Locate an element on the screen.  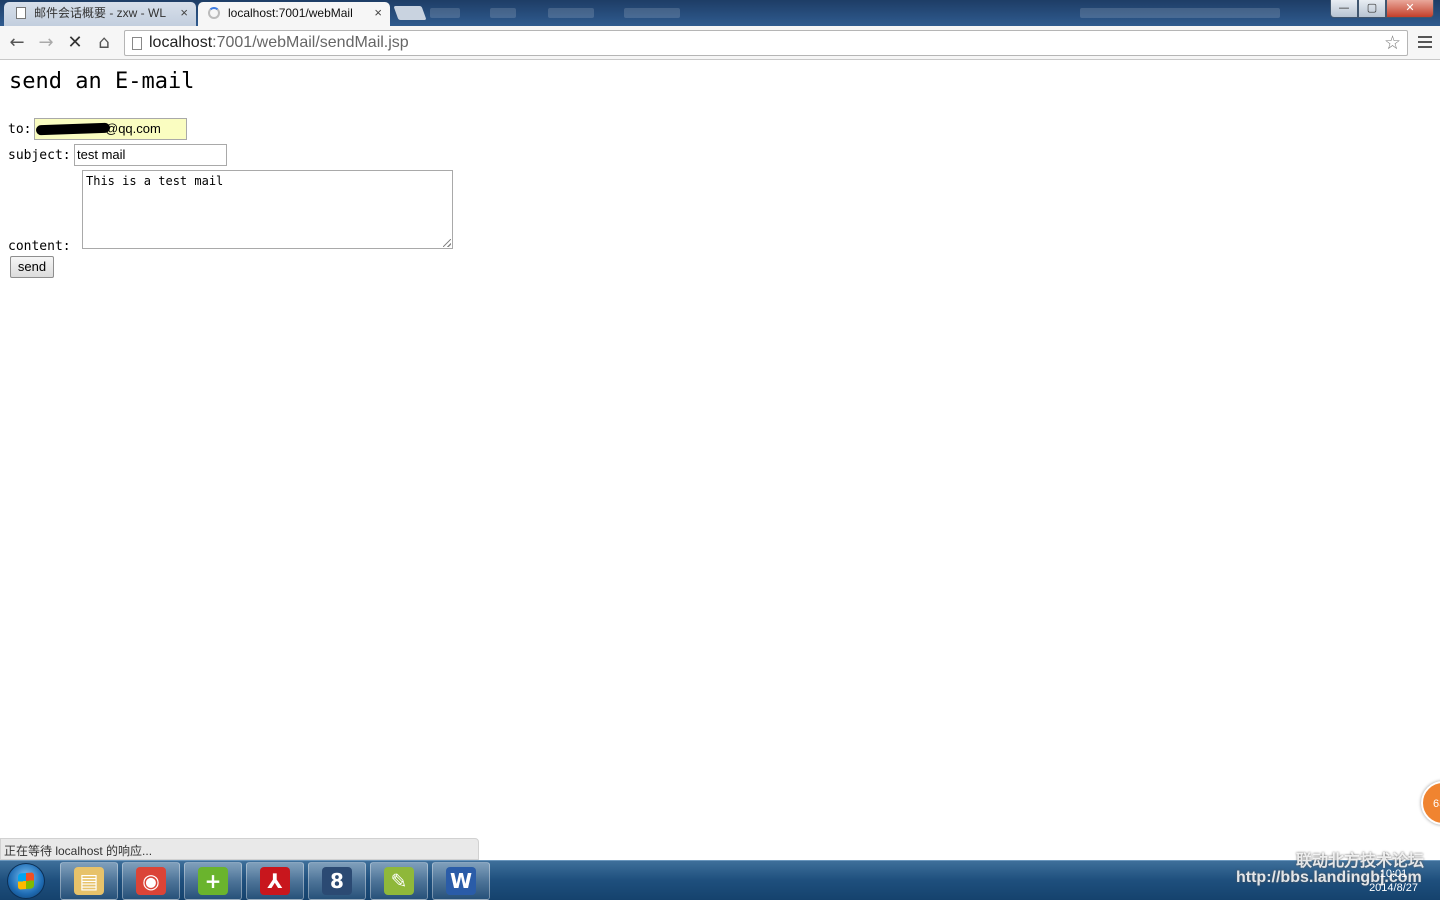
acrobat-icon: ⅄ is located at coordinates (275, 881).